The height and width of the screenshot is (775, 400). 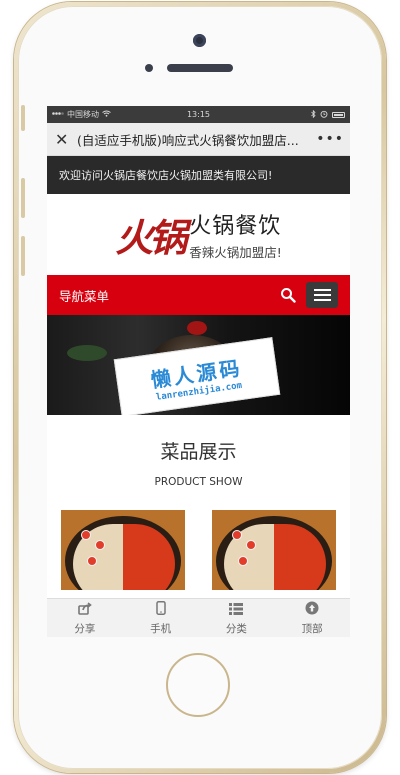 What do you see at coordinates (235, 226) in the screenshot?
I see `logo-main-text: 火锅餐饮` at bounding box center [235, 226].